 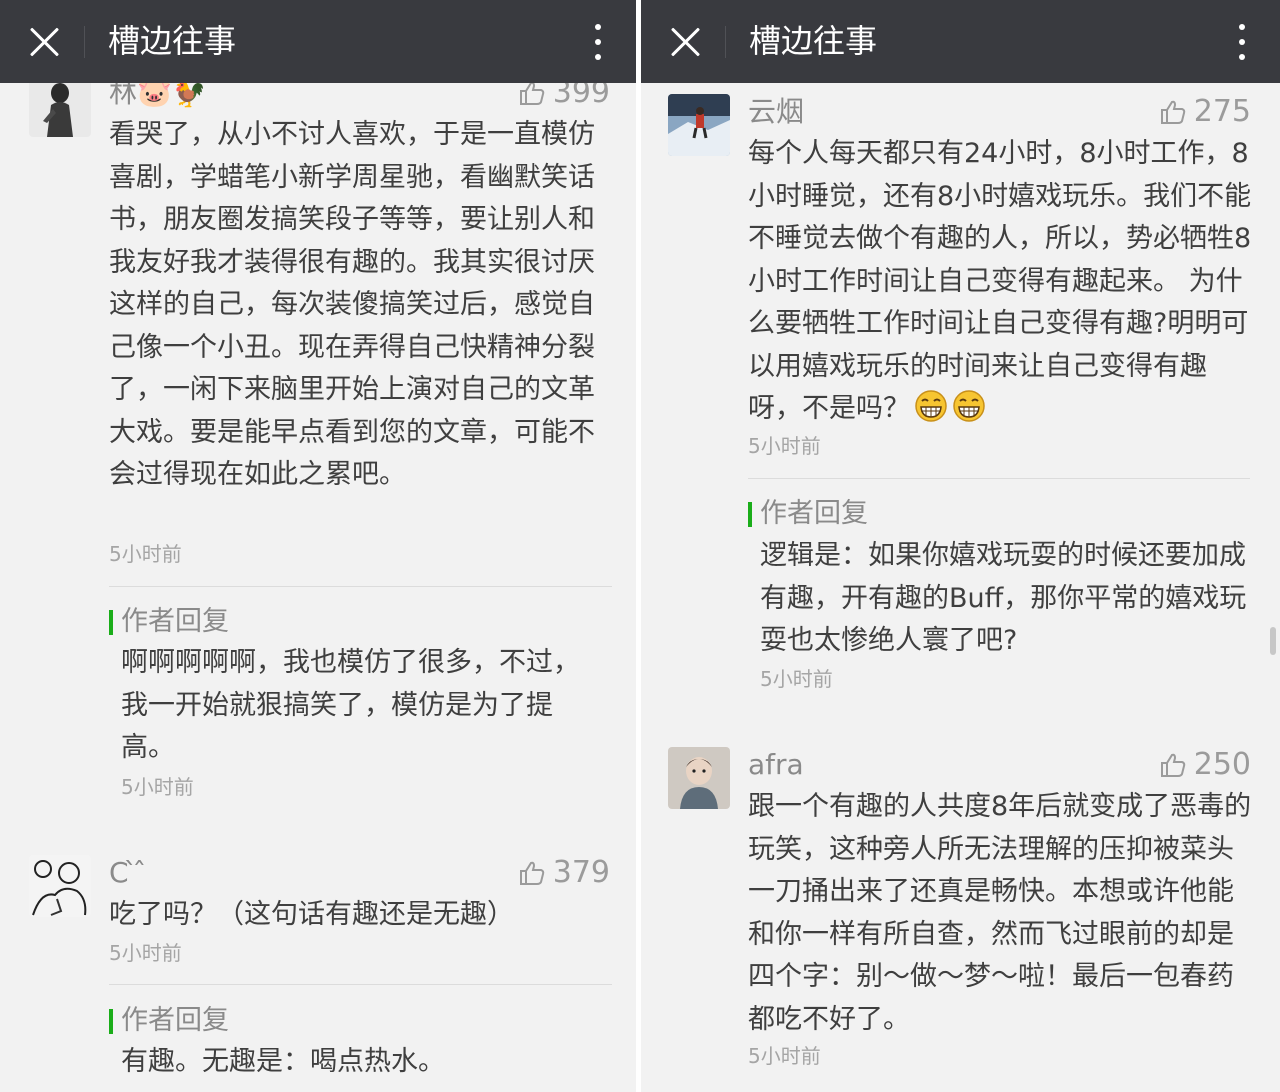 I want to click on like-button: 379, so click(x=564, y=873).